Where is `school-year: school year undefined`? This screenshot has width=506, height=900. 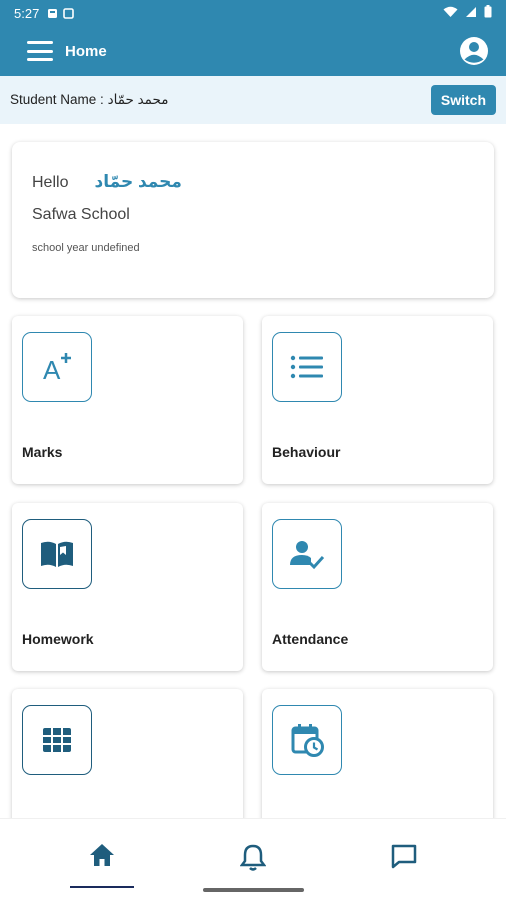 school-year: school year undefined is located at coordinates (86, 248).